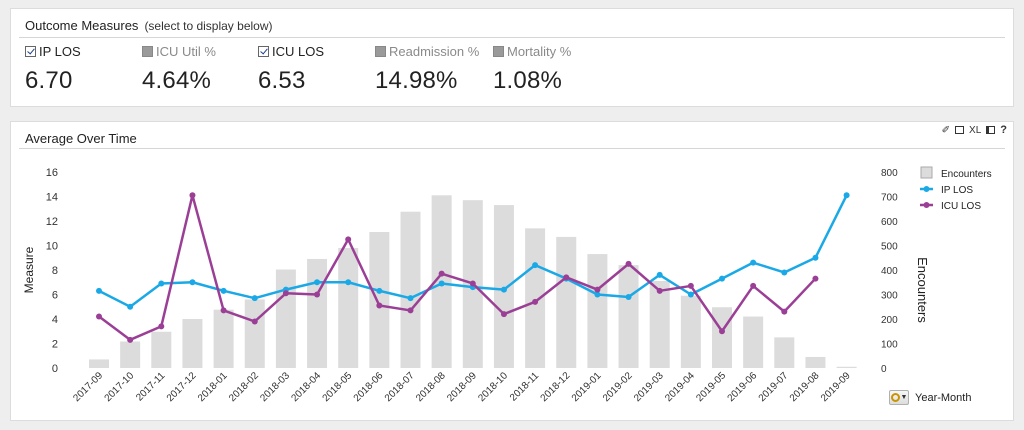  I want to click on y-tick-label-right: 0, so click(884, 369).